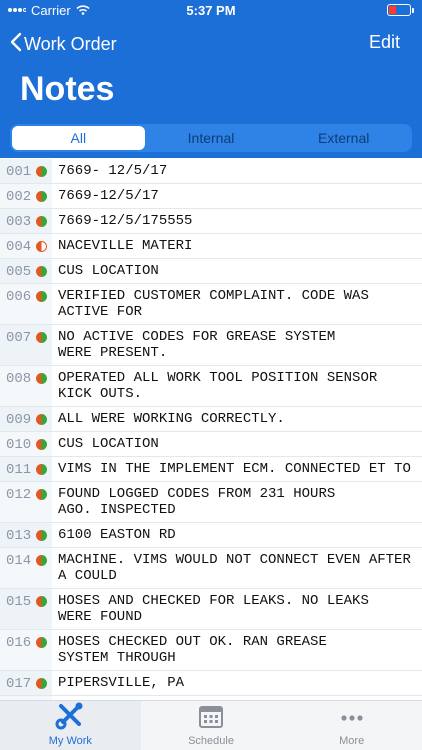 Image resolution: width=422 pixels, height=750 pixels. I want to click on note-gutter: 013, so click(26, 535).